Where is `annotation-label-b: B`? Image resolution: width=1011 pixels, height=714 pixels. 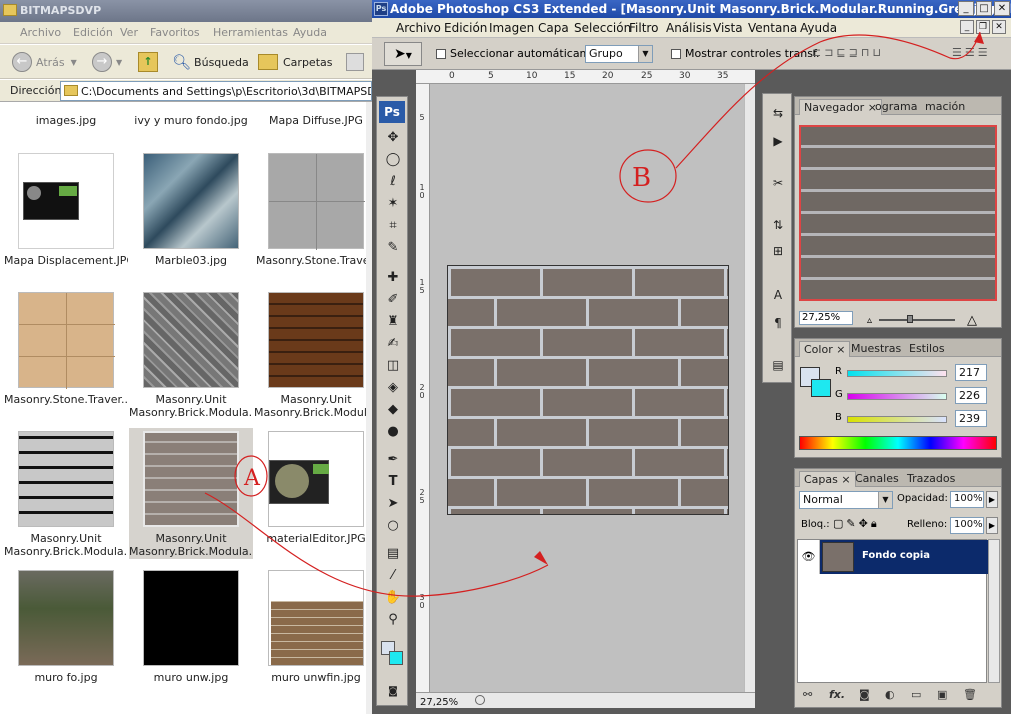 annotation-label-b: B is located at coordinates (641, 178).